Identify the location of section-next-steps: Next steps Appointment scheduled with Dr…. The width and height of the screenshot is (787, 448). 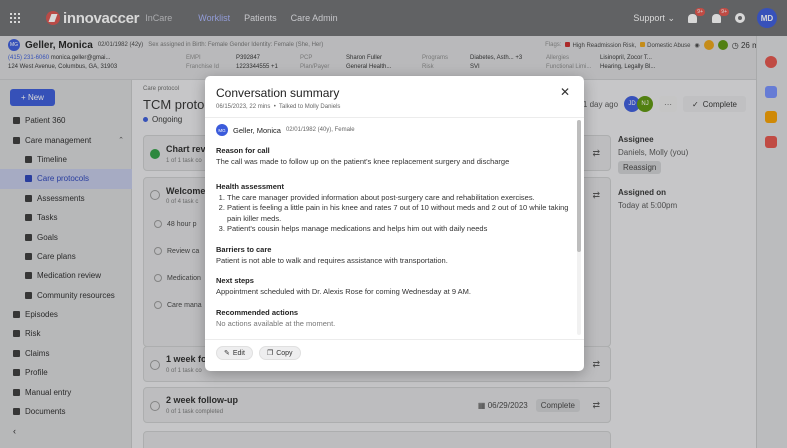
(394, 287).